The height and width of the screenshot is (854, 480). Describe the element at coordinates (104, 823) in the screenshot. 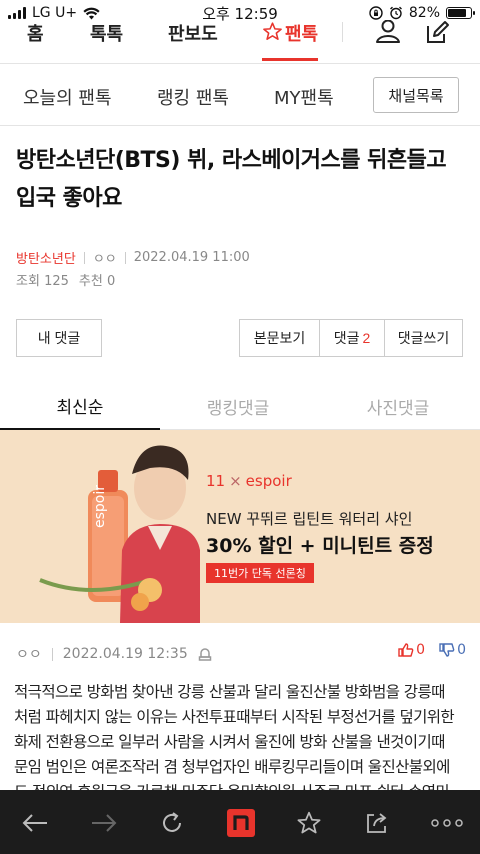

I see `forward-arrow-icon` at that location.